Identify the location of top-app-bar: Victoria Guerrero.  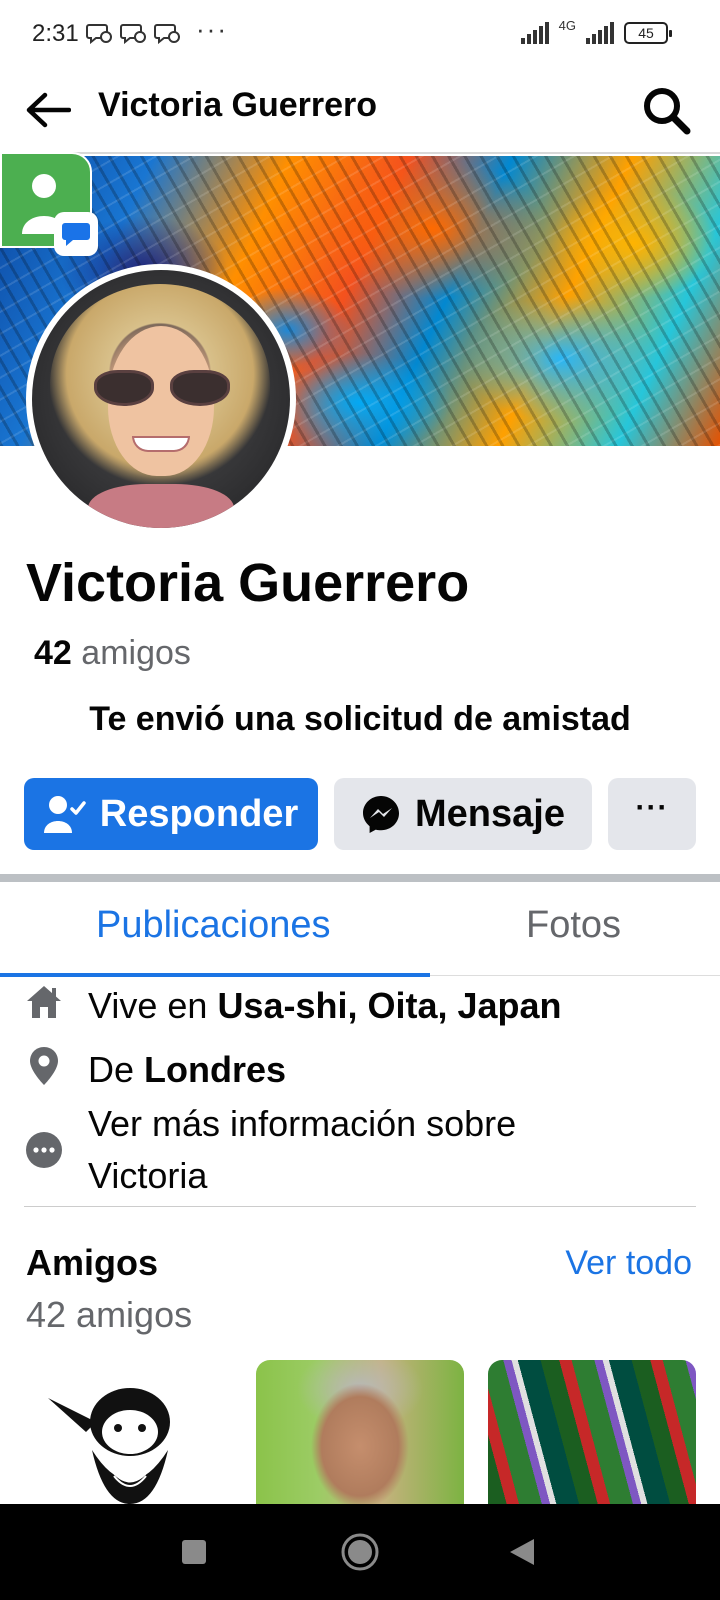
(360, 112).